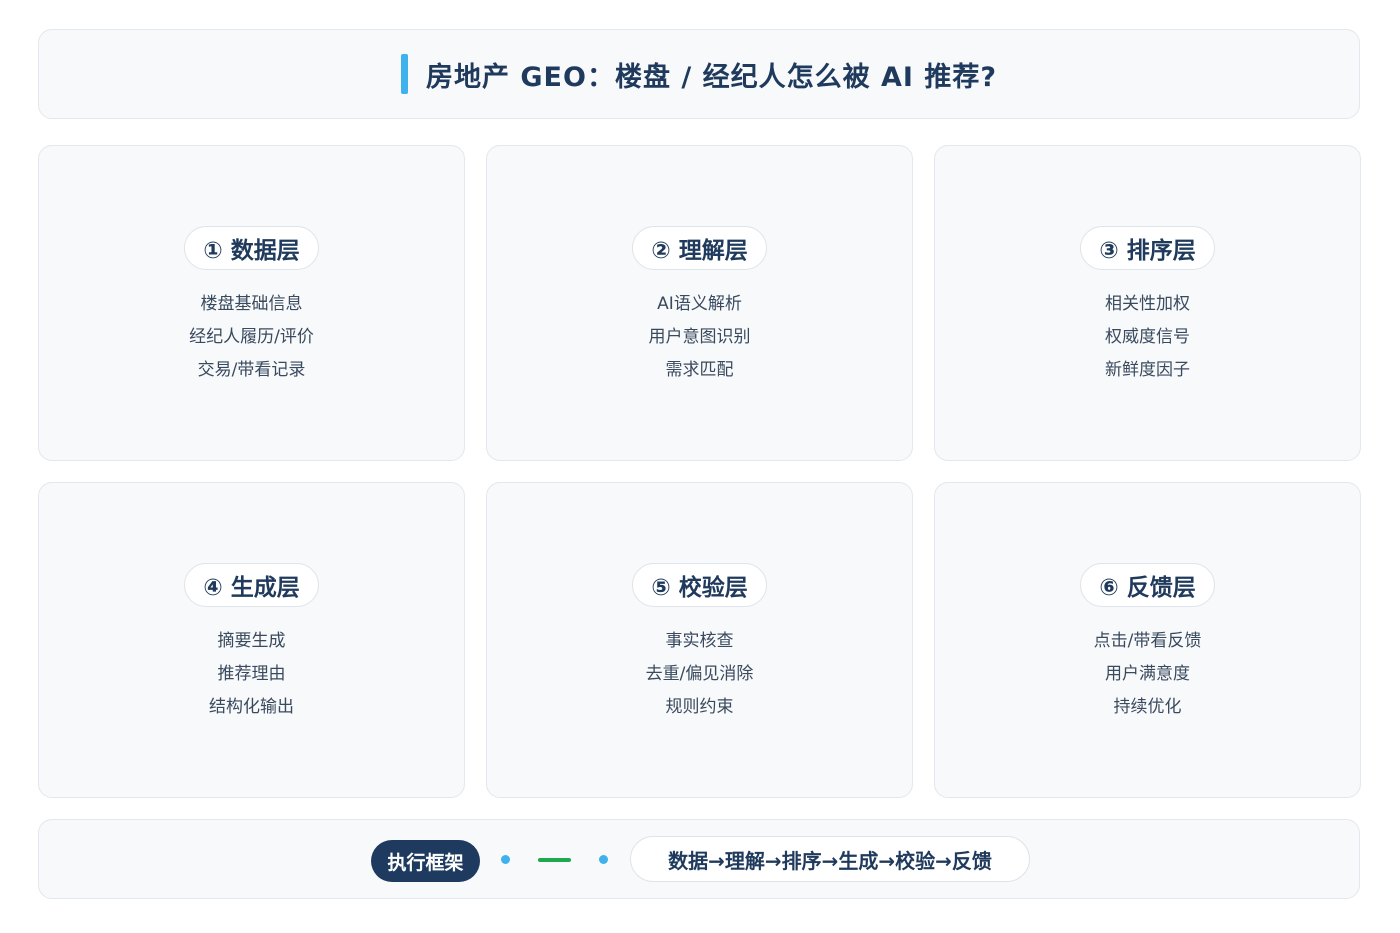 This screenshot has height=933, width=1400. What do you see at coordinates (251, 674) in the screenshot?
I see `layer-item: 推荐理由` at bounding box center [251, 674].